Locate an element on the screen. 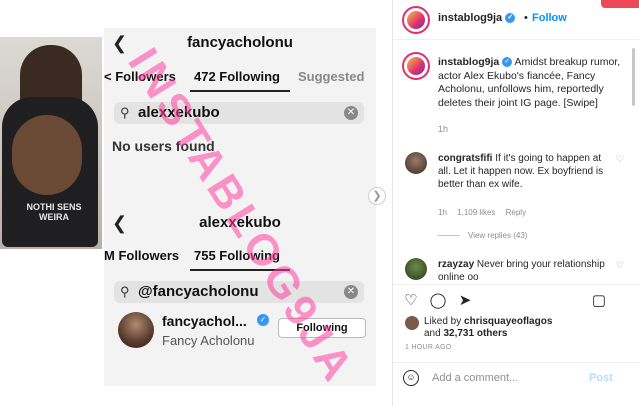  liked-by-user: chrisquayeoflagos is located at coordinates (508, 321).